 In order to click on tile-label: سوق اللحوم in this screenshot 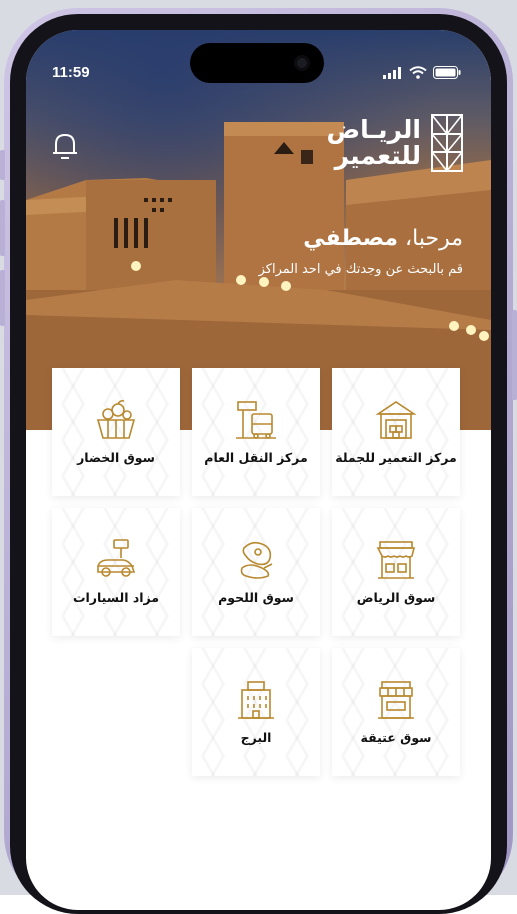, I will do `click(256, 597)`.